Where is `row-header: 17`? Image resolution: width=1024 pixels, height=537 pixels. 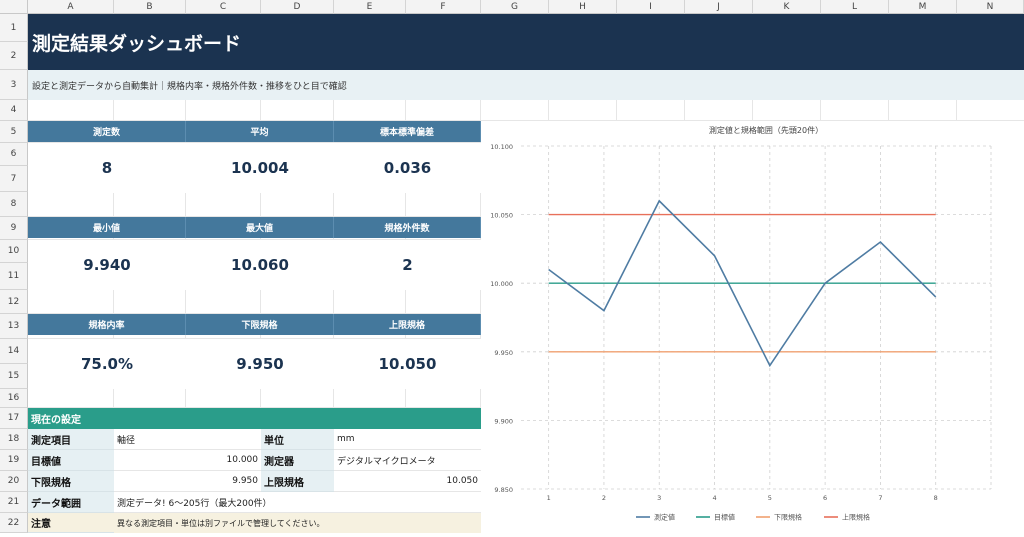 row-header: 17 is located at coordinates (14, 418).